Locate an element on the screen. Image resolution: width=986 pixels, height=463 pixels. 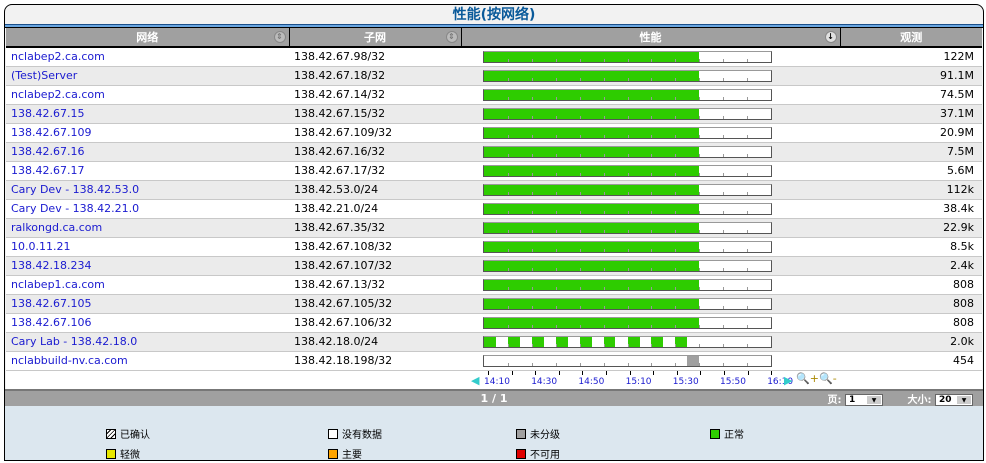
network-link: nclabbuild-nv.ca.com is located at coordinates (147, 361).